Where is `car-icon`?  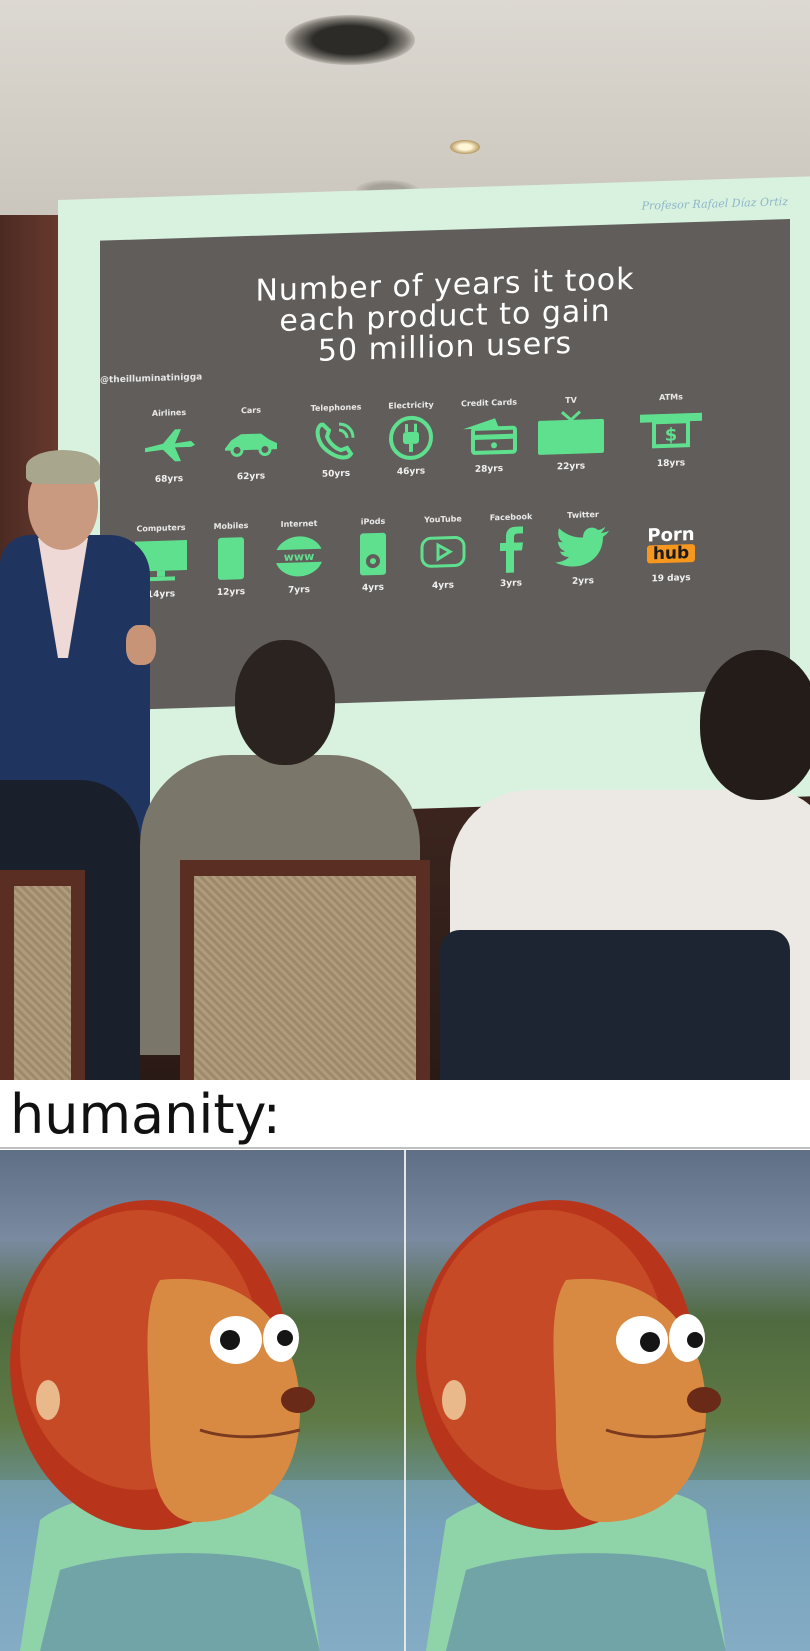 car-icon is located at coordinates (251, 443).